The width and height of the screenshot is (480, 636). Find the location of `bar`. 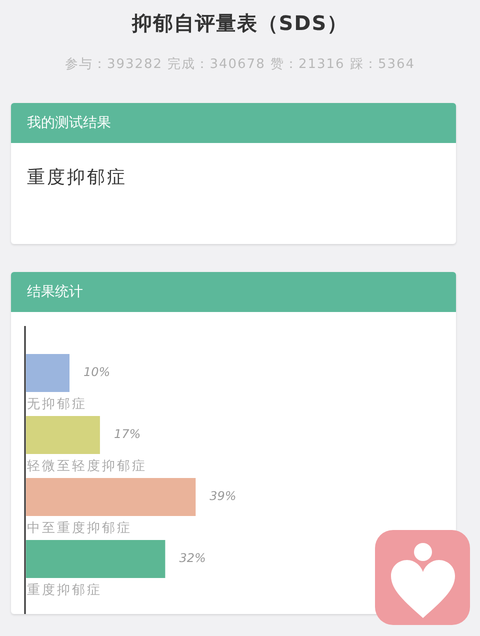

bar is located at coordinates (48, 373).